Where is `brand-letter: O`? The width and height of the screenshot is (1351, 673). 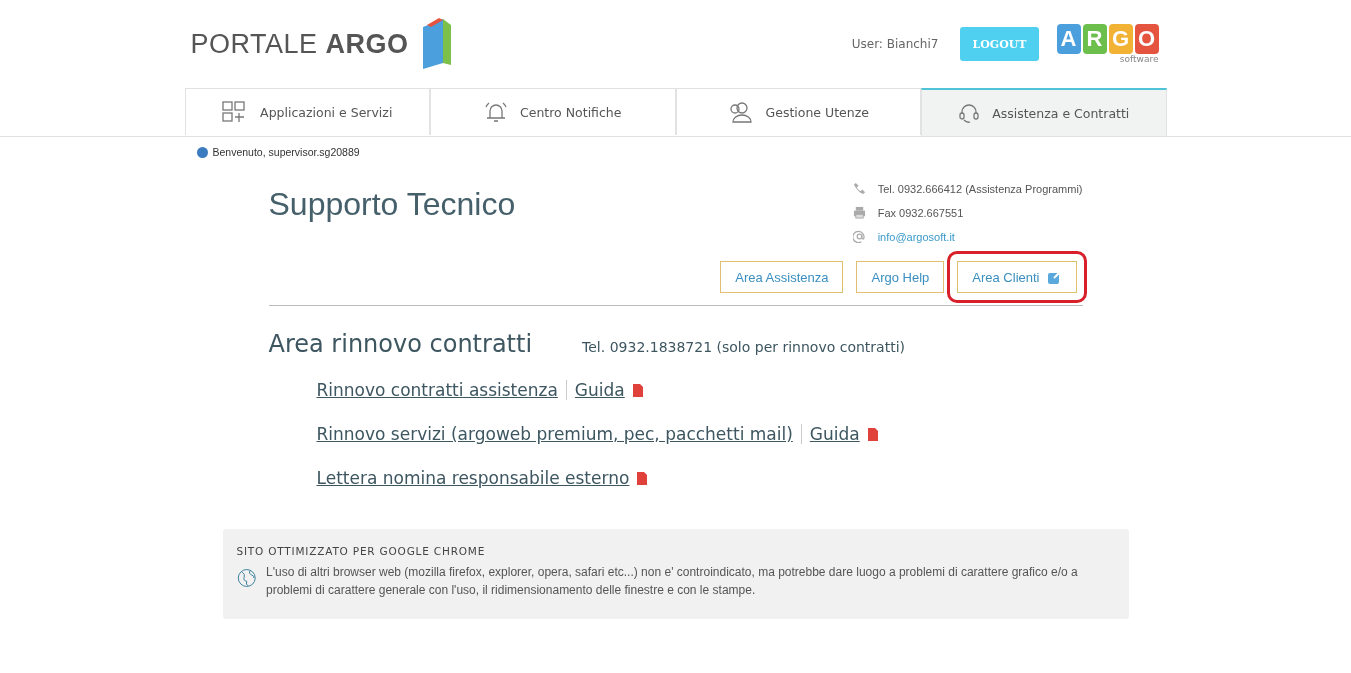 brand-letter: O is located at coordinates (1146, 39).